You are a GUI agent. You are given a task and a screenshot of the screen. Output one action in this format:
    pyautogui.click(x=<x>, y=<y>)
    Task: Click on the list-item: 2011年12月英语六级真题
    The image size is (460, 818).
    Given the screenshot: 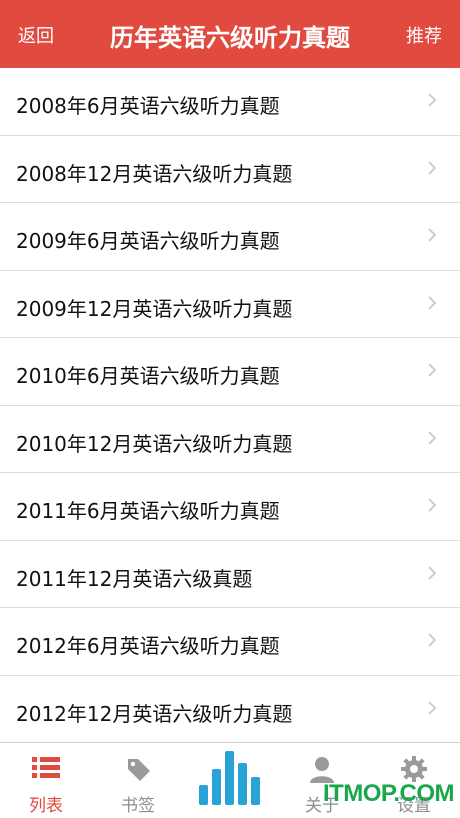 What is the action you would take?
    pyautogui.click(x=230, y=574)
    